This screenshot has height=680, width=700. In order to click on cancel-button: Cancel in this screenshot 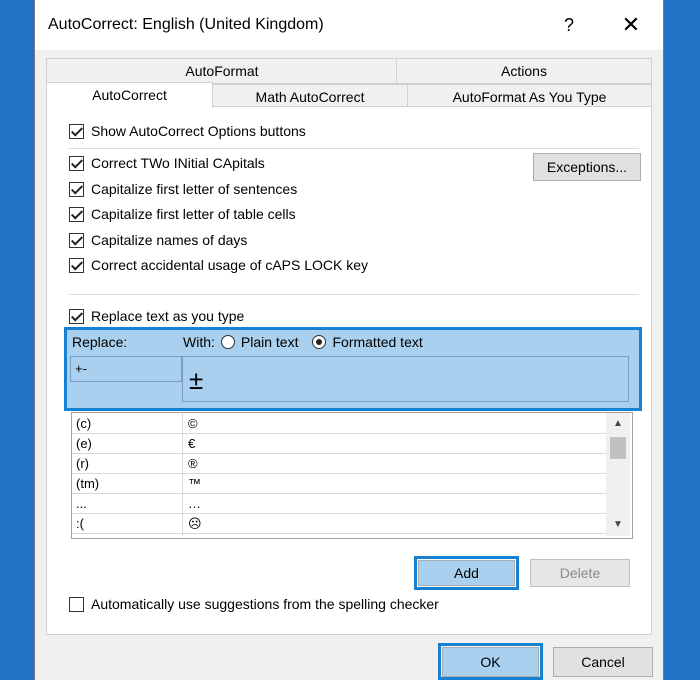, I will do `click(603, 662)`.